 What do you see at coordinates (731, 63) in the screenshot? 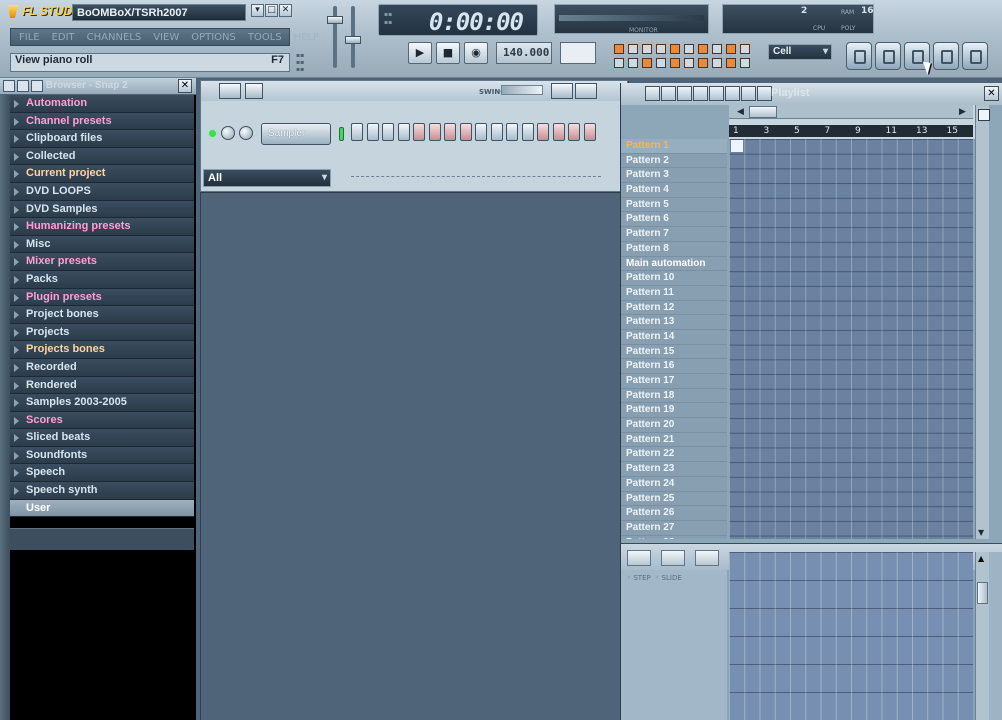
I see `tool-toggle-i` at bounding box center [731, 63].